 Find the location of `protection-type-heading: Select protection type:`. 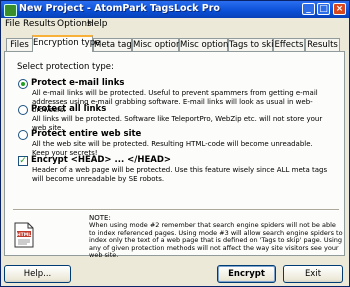

protection-type-heading: Select protection type: is located at coordinates (65, 67).